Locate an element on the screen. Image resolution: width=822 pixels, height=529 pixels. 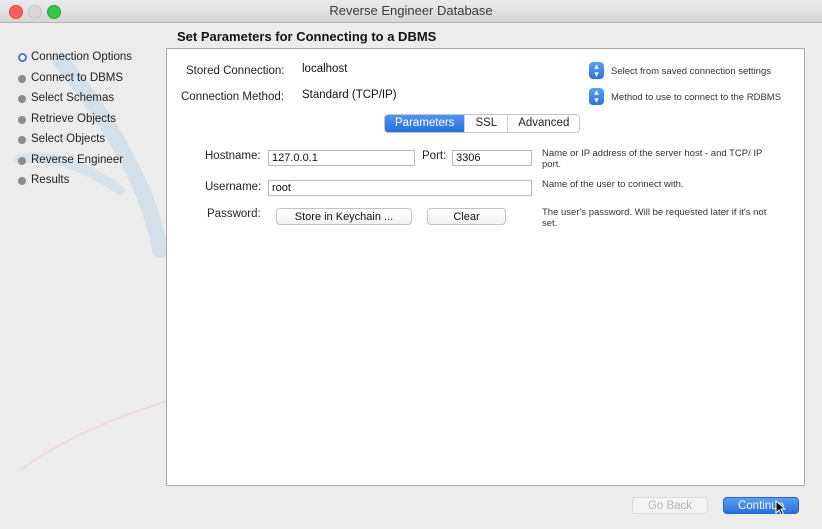
step-connect-to-dbms: Connect to DBMS is located at coordinates (88, 81).